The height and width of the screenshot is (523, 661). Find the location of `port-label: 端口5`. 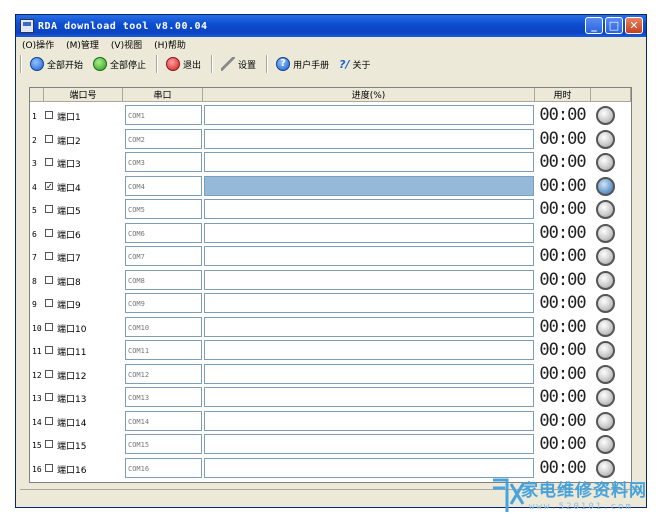

port-label: 端口5 is located at coordinates (69, 212).